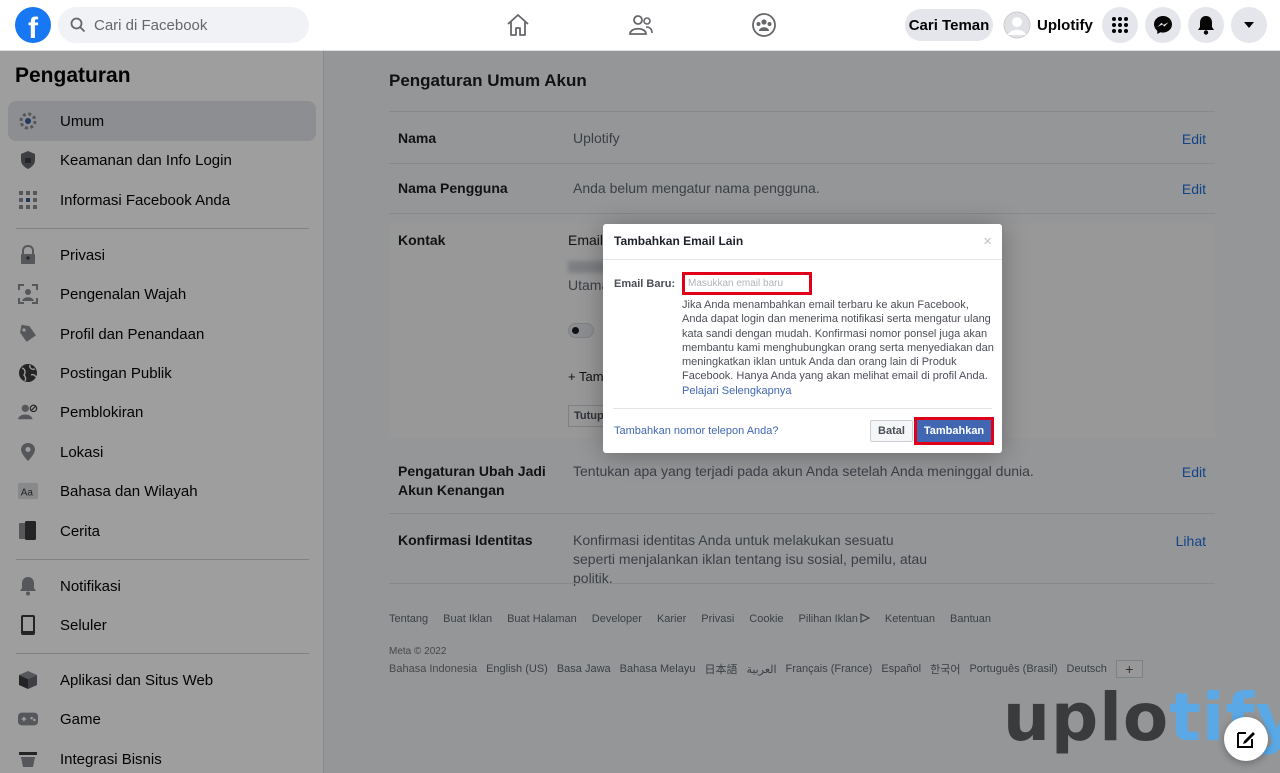 The width and height of the screenshot is (1280, 773). What do you see at coordinates (1065, 25) in the screenshot?
I see `profile-name: Uplotify` at bounding box center [1065, 25].